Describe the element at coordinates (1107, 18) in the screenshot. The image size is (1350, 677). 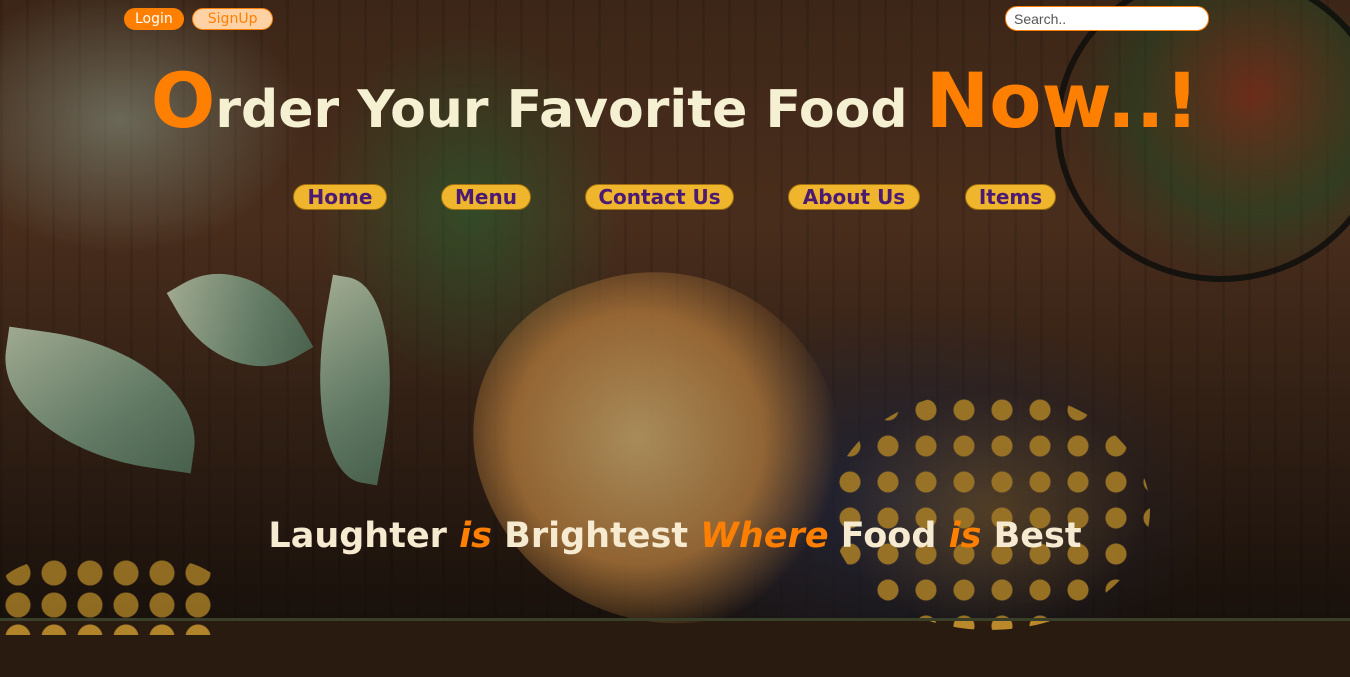
I see `search-input` at that location.